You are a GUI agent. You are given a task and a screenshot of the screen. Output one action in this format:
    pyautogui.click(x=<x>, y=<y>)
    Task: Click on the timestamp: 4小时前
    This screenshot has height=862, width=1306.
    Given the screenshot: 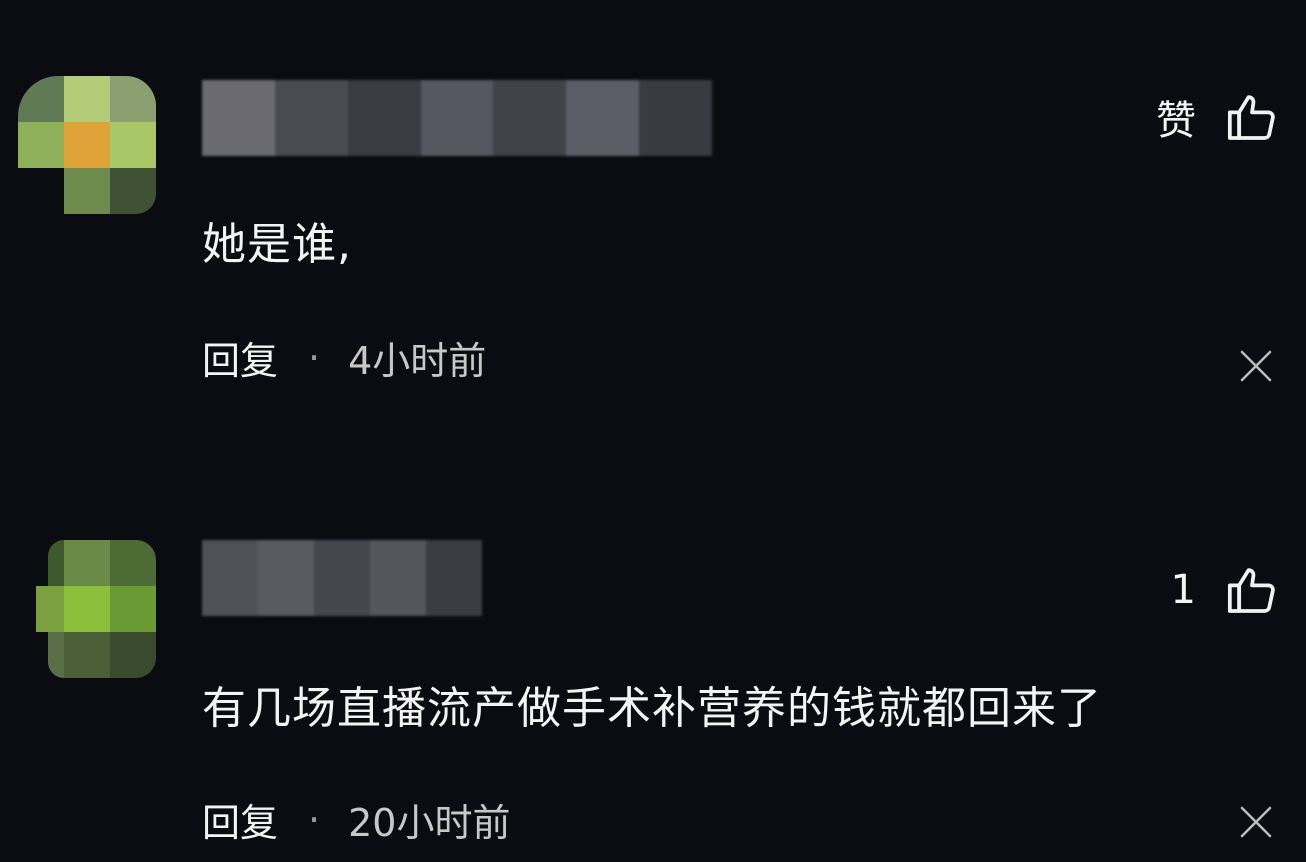 What is the action you would take?
    pyautogui.click(x=417, y=361)
    